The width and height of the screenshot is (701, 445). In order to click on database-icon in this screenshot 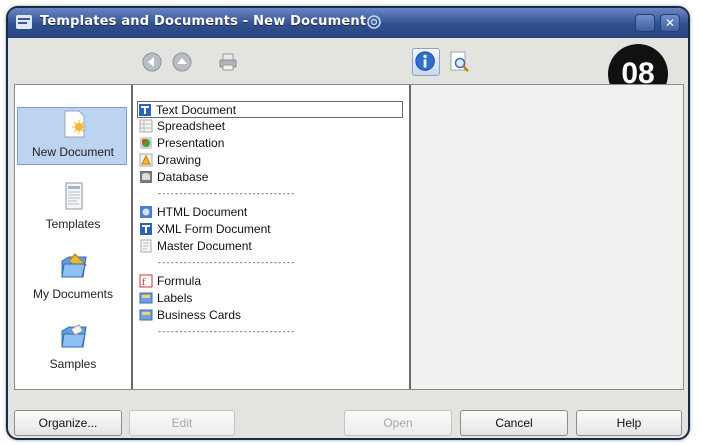, I will do `click(146, 177)`.